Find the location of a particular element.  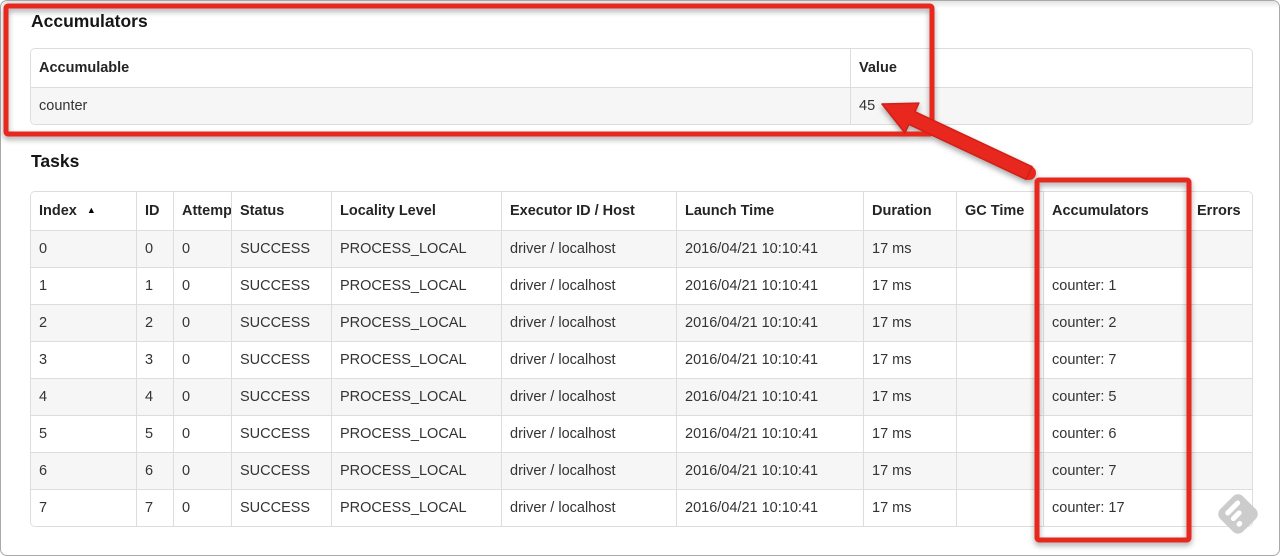

table-cell: 7 is located at coordinates (154, 507).